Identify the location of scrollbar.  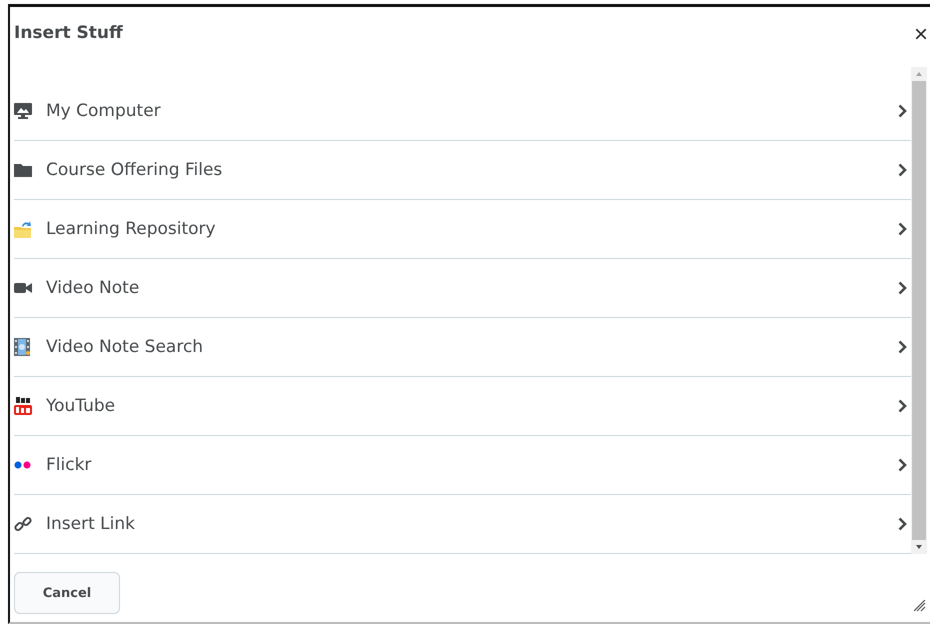
(919, 310).